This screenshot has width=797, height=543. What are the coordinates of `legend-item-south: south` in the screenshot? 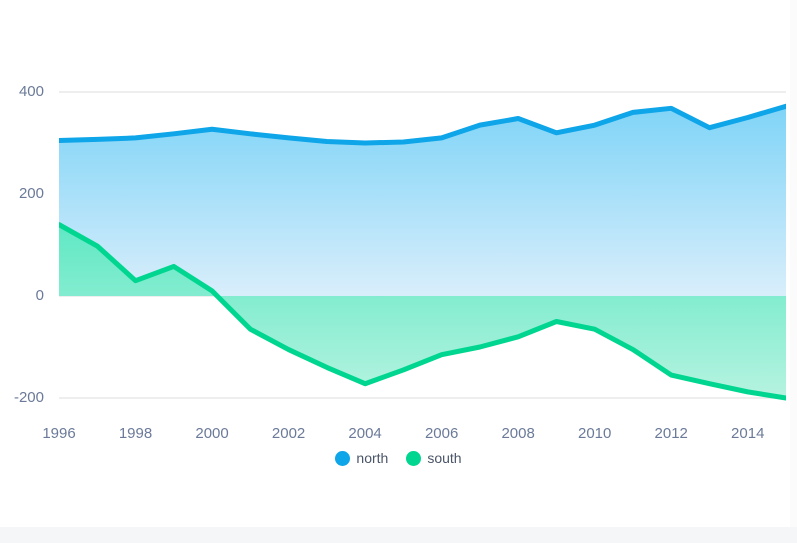 It's located at (434, 458).